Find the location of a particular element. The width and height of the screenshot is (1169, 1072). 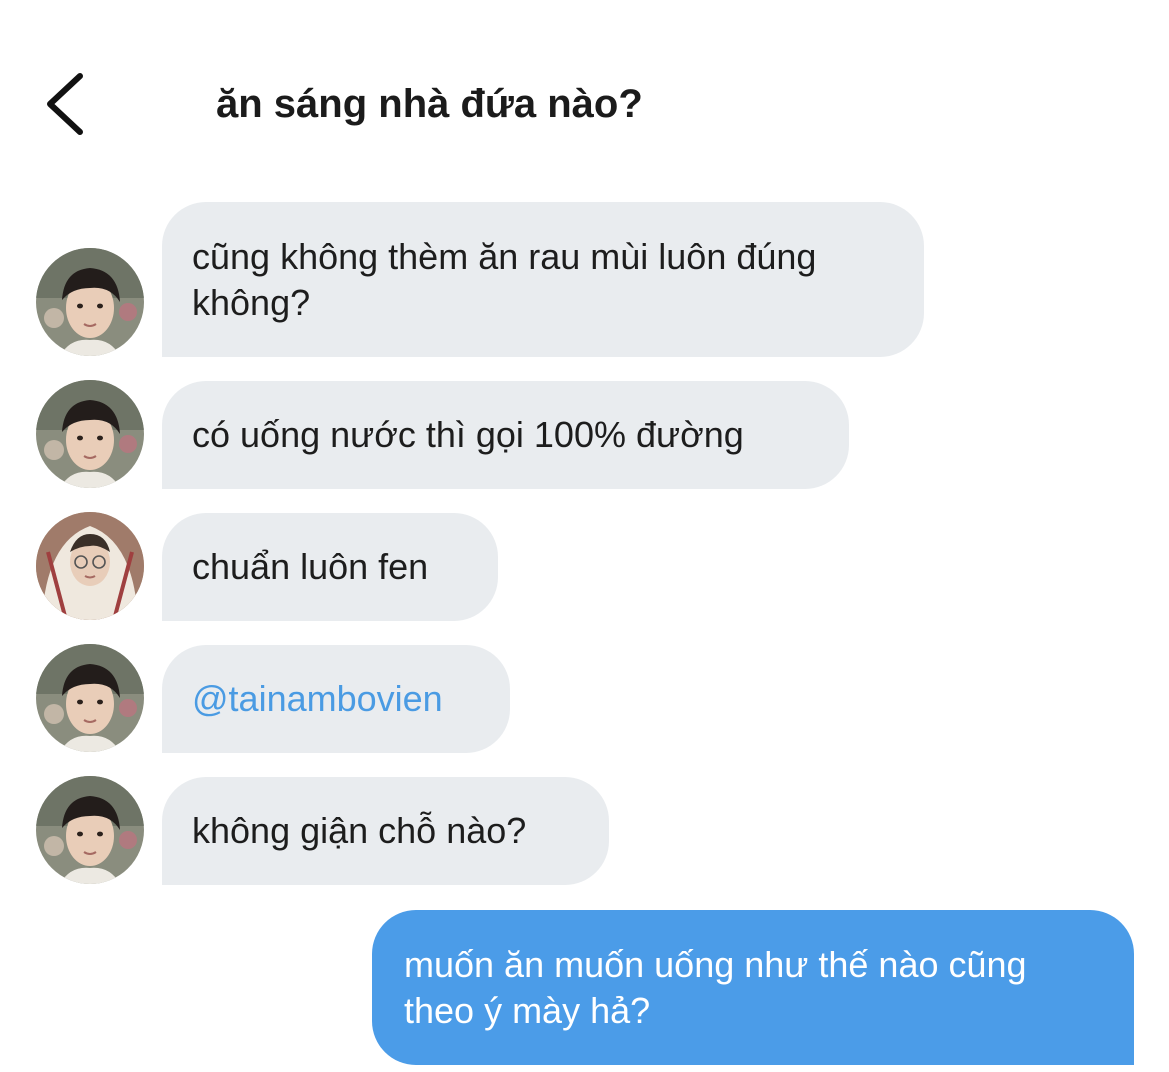

message-bubble: chuẩn luôn fen is located at coordinates (330, 567).